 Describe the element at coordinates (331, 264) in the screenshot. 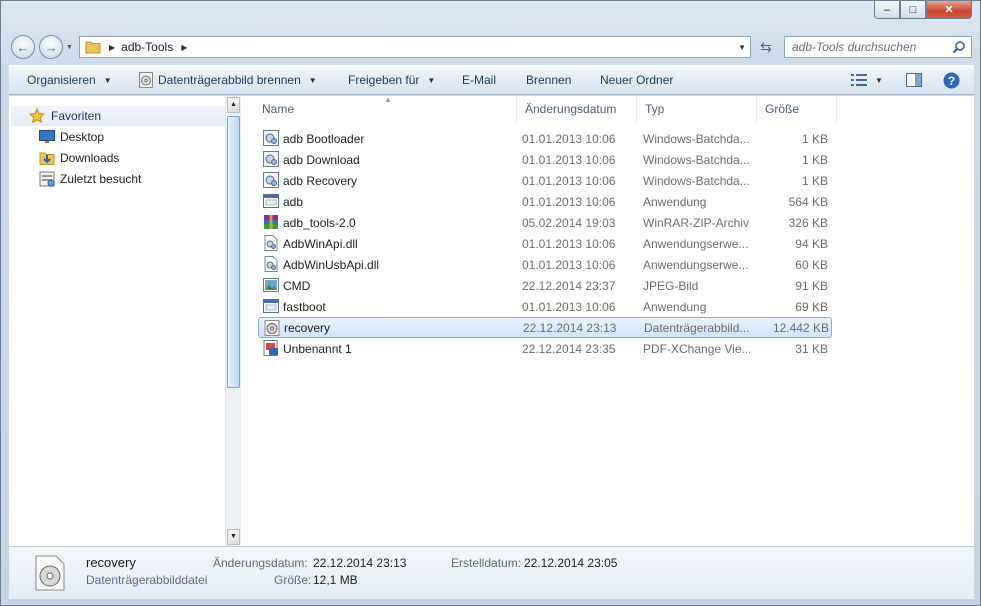

I see `file-name: AdbWinUsbApi.dll` at that location.